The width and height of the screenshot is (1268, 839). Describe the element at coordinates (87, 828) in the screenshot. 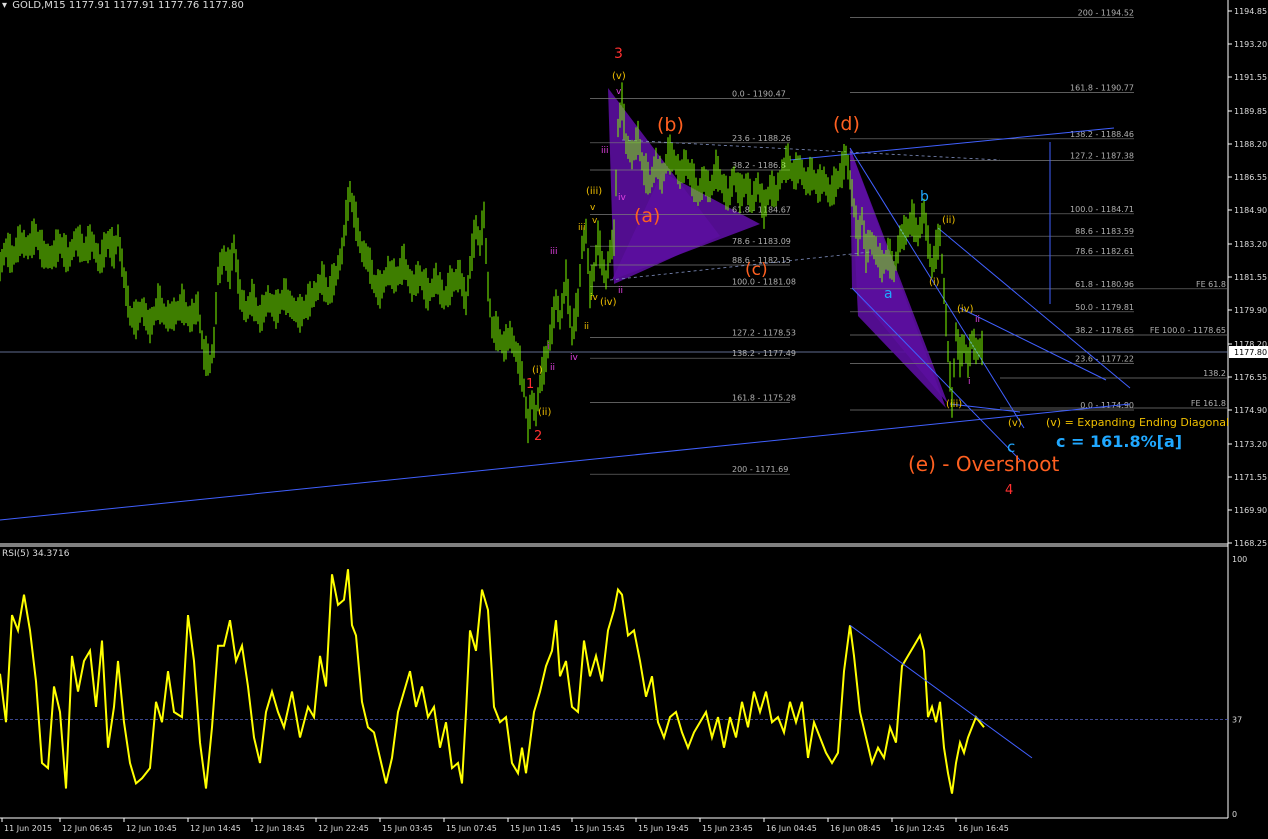

I see `time-tick-label: 12 Jun 06:45` at that location.